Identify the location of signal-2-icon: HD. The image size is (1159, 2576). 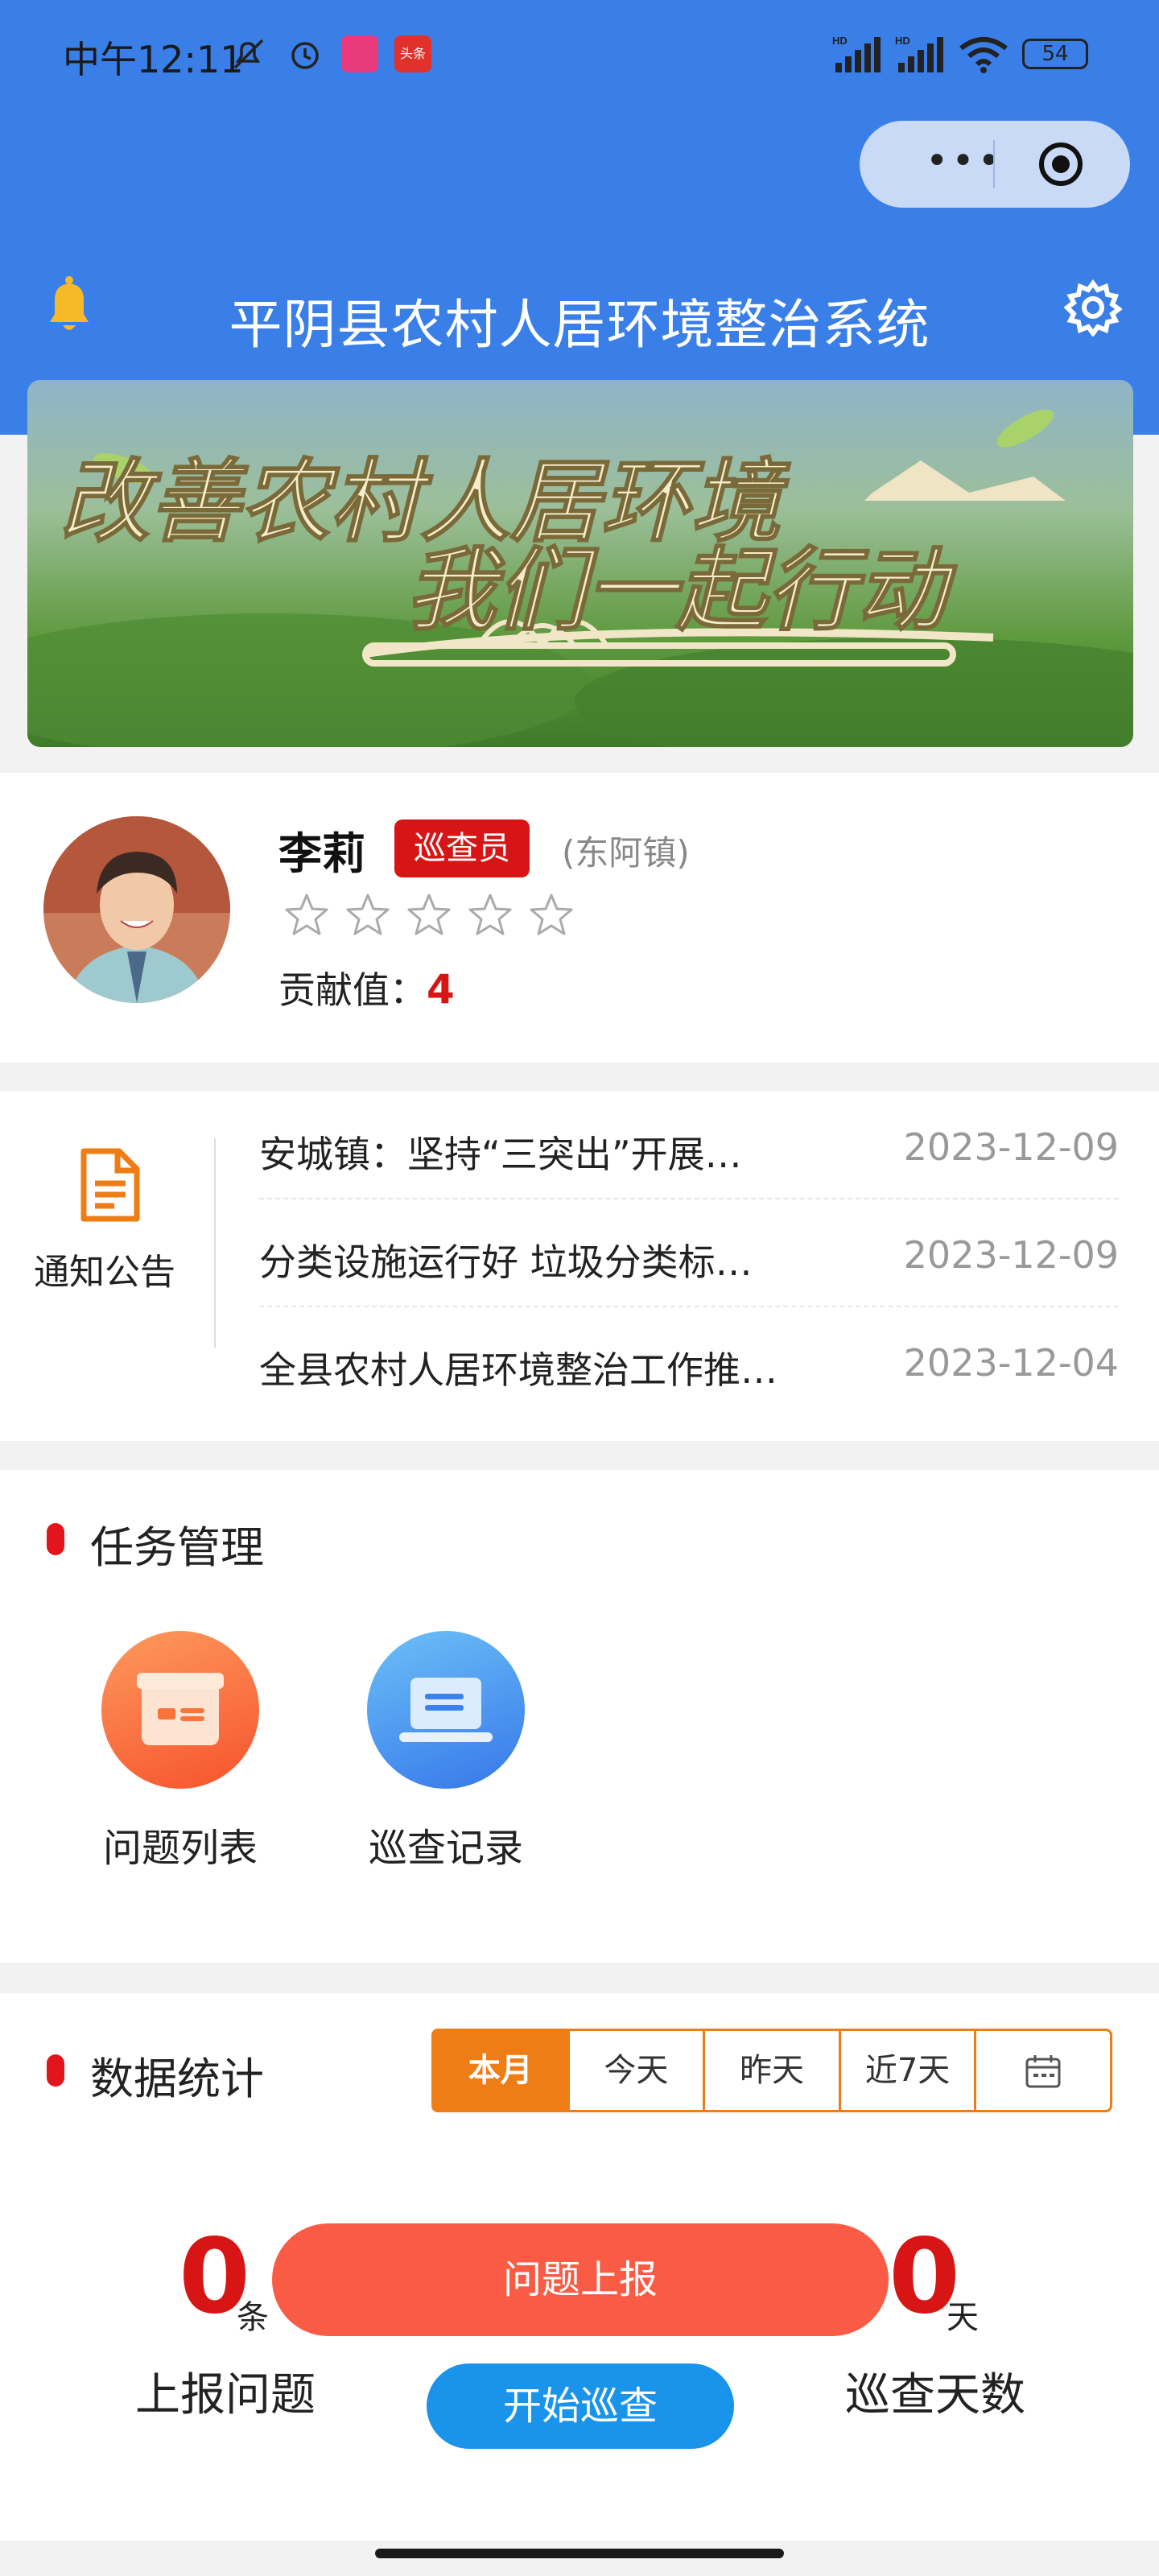
(919, 53).